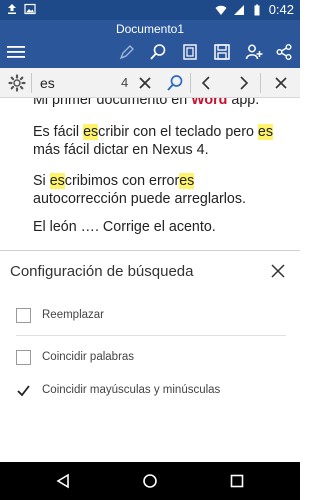 This screenshot has height=500, width=320. What do you see at coordinates (207, 83) in the screenshot?
I see `previous-icon` at bounding box center [207, 83].